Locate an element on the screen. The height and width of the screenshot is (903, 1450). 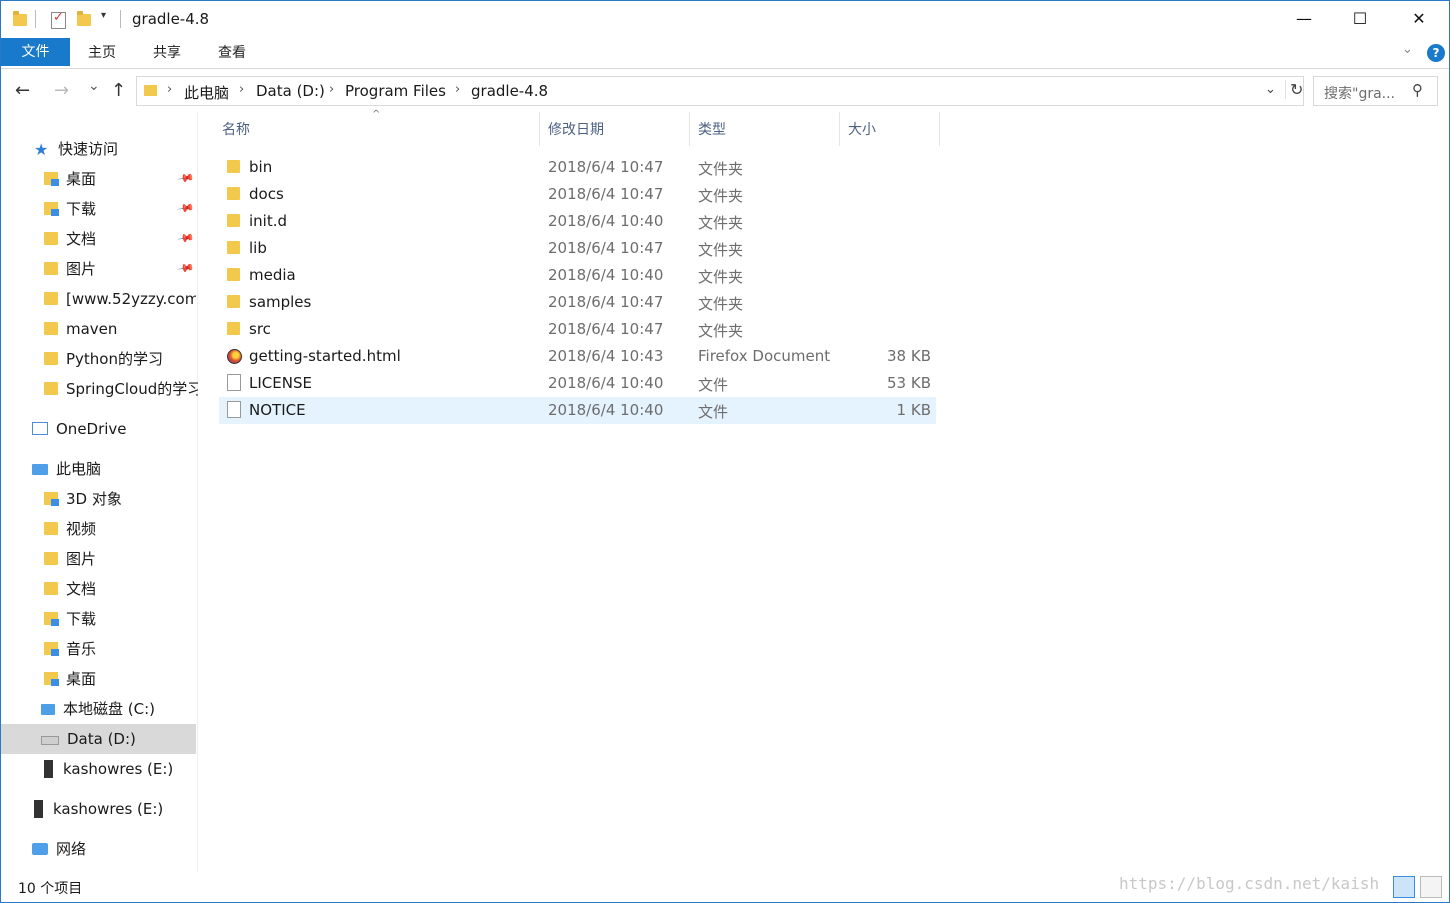
file-name: NOTICE is located at coordinates (277, 410).